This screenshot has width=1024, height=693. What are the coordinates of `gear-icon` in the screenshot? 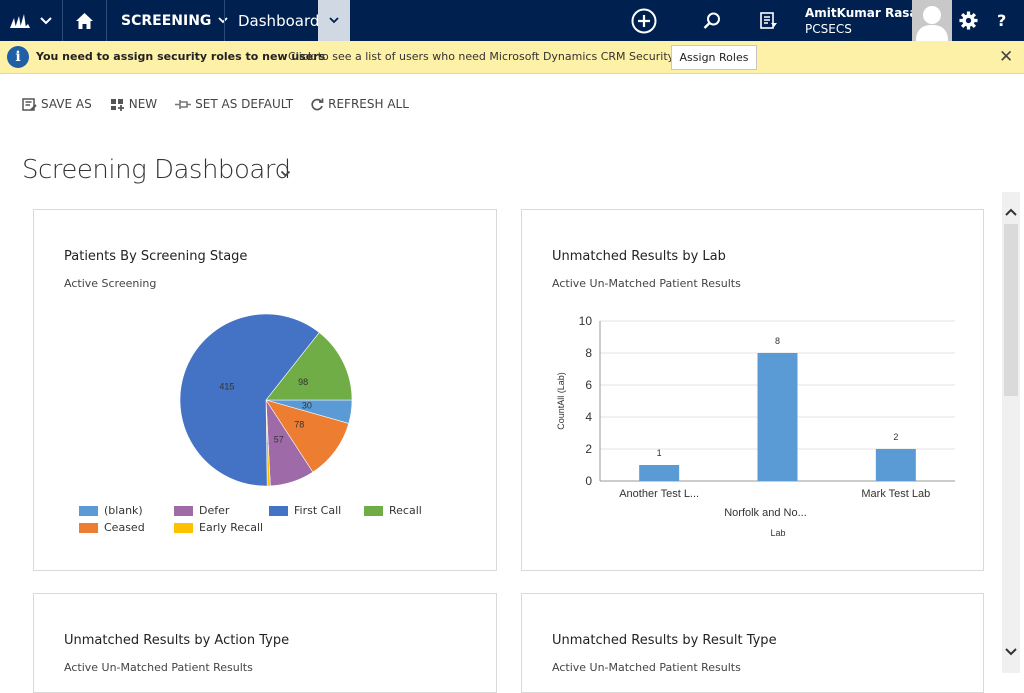 It's located at (968, 20).